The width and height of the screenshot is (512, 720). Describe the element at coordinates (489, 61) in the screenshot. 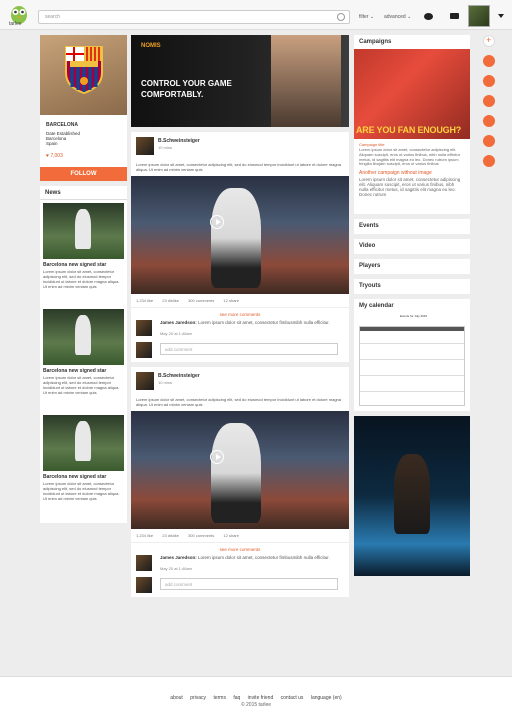

I see `gift-icon` at that location.